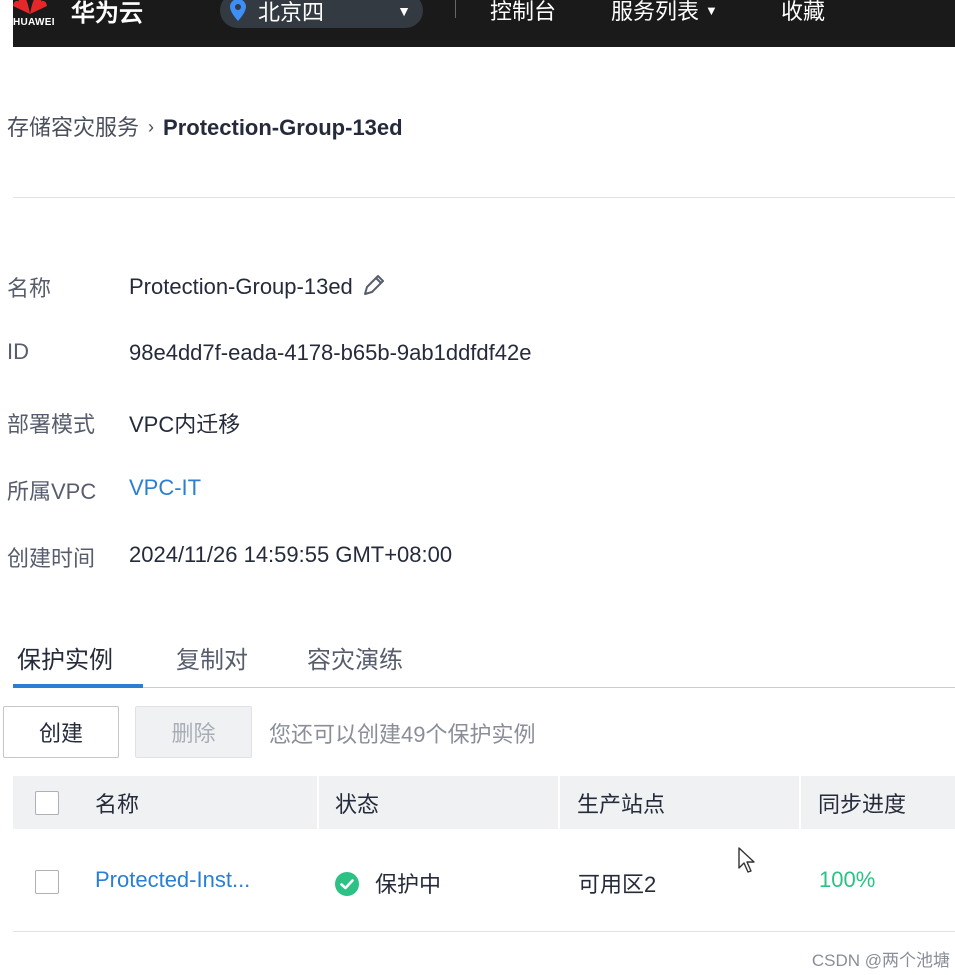 Image resolution: width=955 pixels, height=975 pixels. Describe the element at coordinates (847, 879) in the screenshot. I see `sync-progress-cell: 100%` at that location.